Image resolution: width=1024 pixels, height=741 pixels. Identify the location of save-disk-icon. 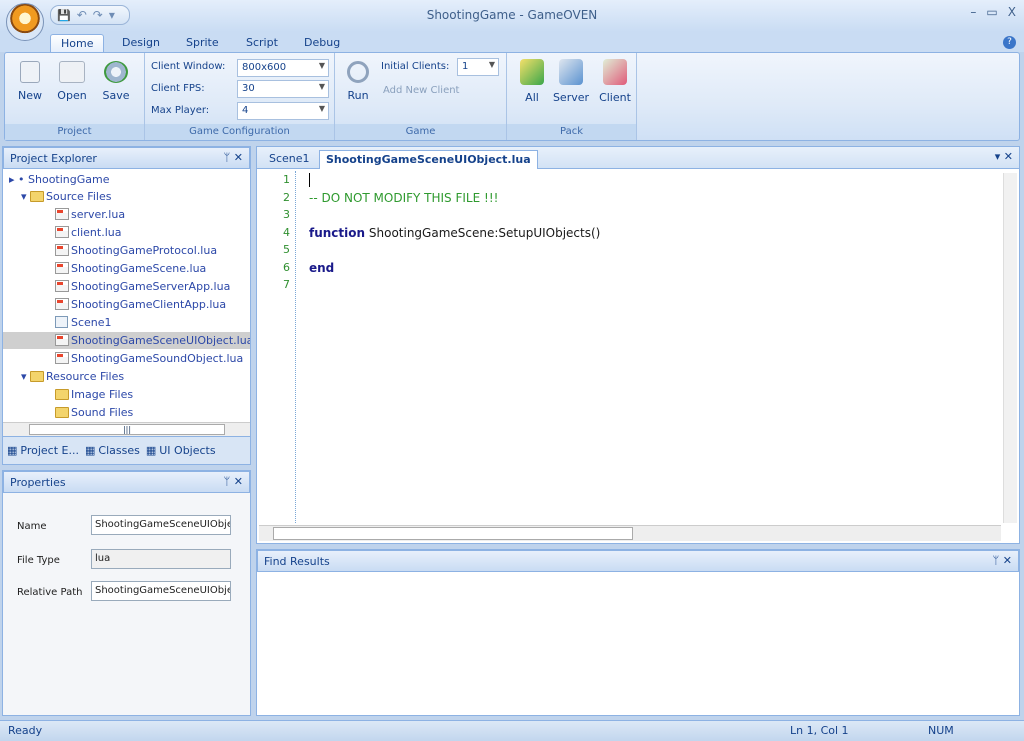
(116, 72).